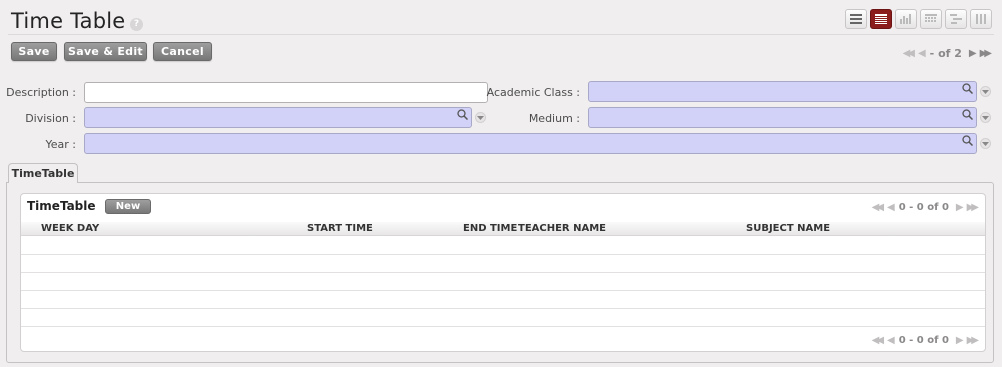 This screenshot has height=367, width=1002. I want to click on title-divider, so click(501, 34).